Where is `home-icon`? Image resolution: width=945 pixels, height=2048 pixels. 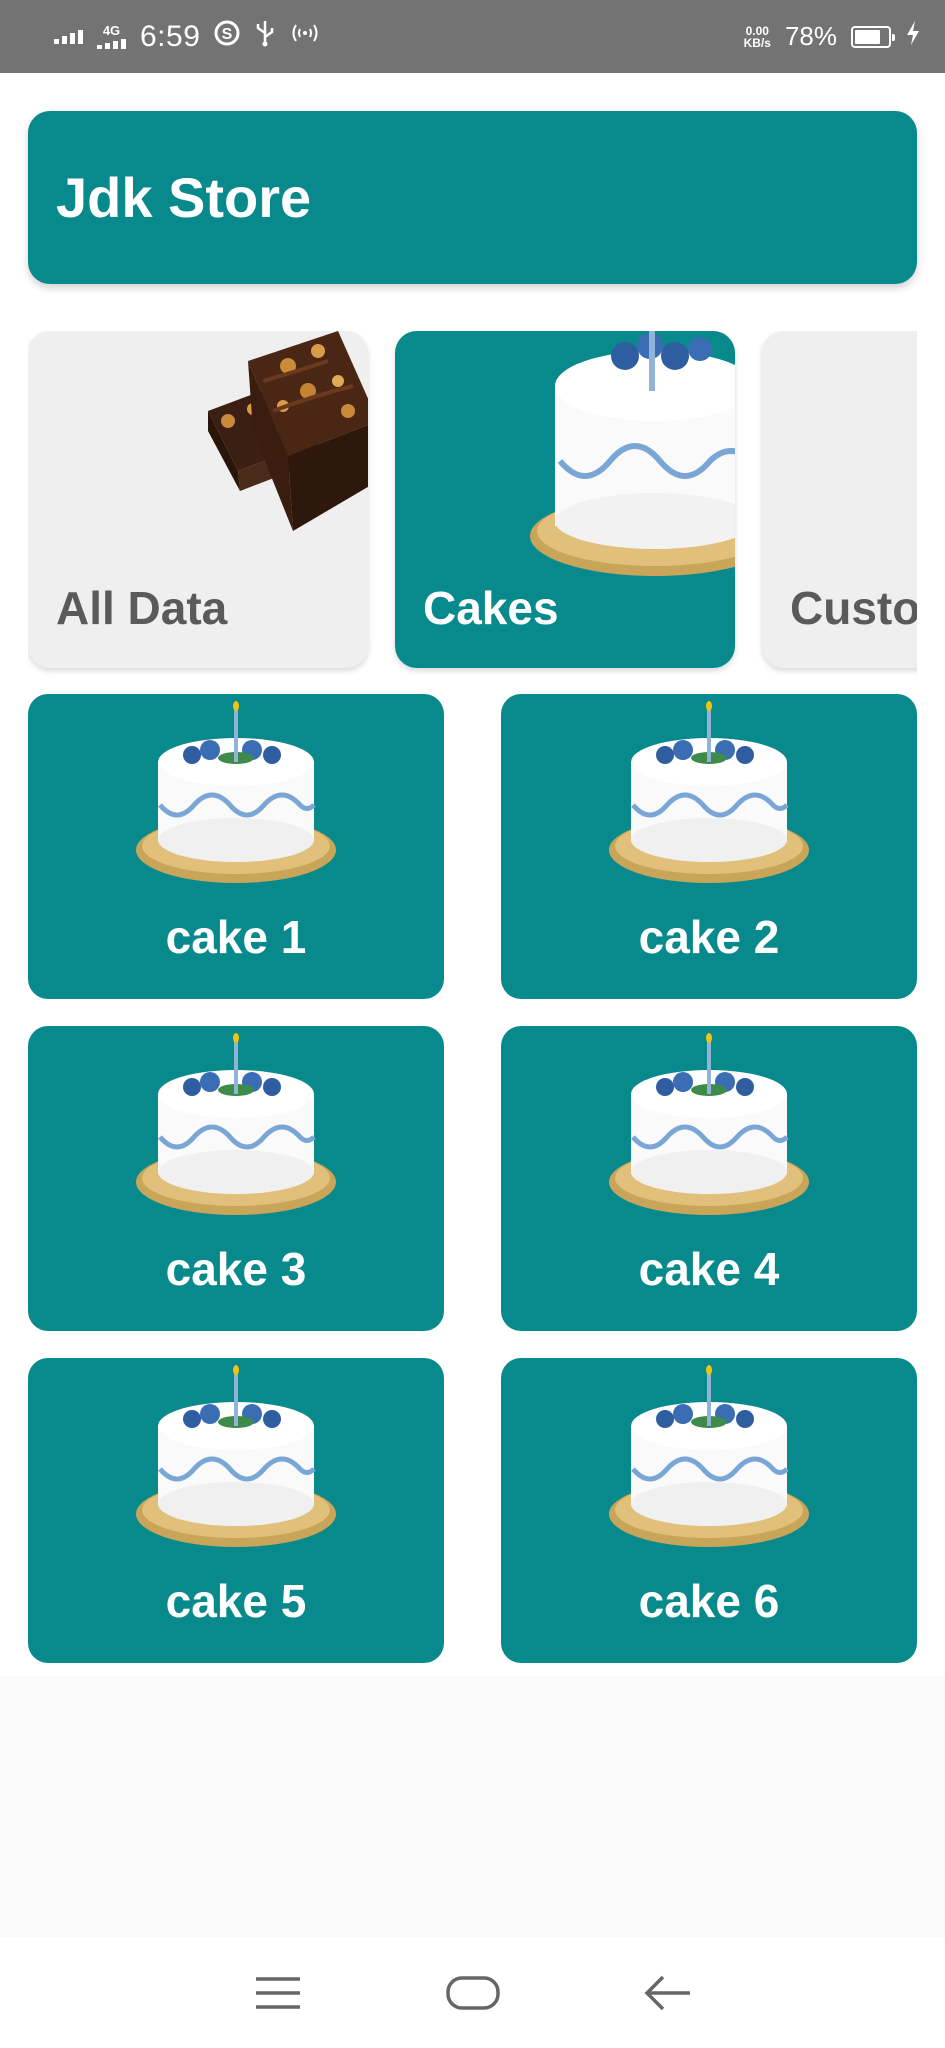 home-icon is located at coordinates (473, 1993).